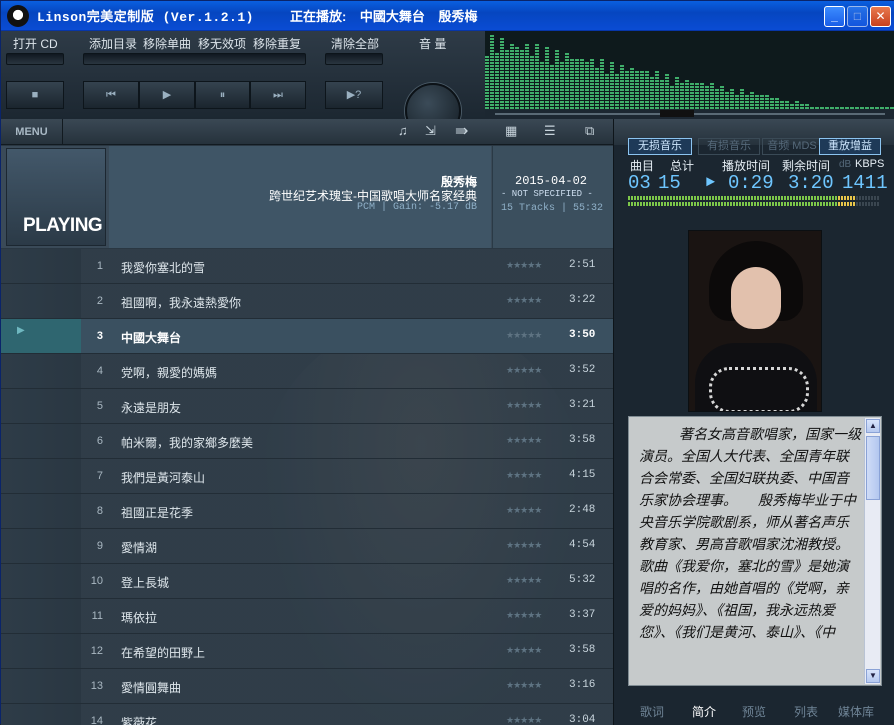 The image size is (894, 725). Describe the element at coordinates (307, 546) in the screenshot. I see `track-row: 9 愛情湖 ★★★★★ 4:54` at that location.